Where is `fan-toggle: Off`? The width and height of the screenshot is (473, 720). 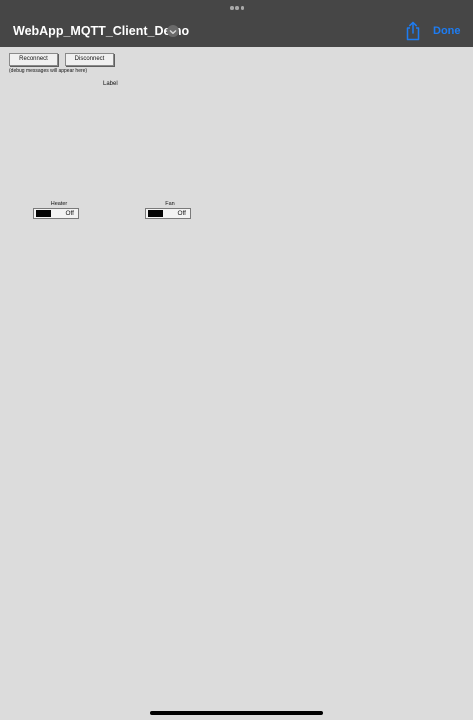
fan-toggle: Off is located at coordinates (168, 213).